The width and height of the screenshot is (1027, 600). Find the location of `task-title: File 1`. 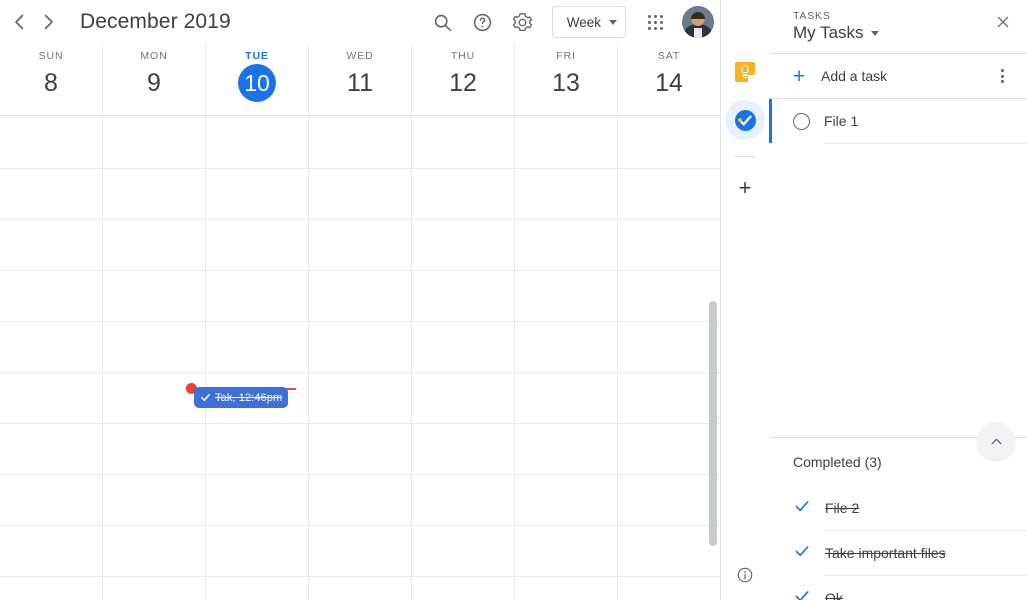

task-title: File 1 is located at coordinates (841, 121).